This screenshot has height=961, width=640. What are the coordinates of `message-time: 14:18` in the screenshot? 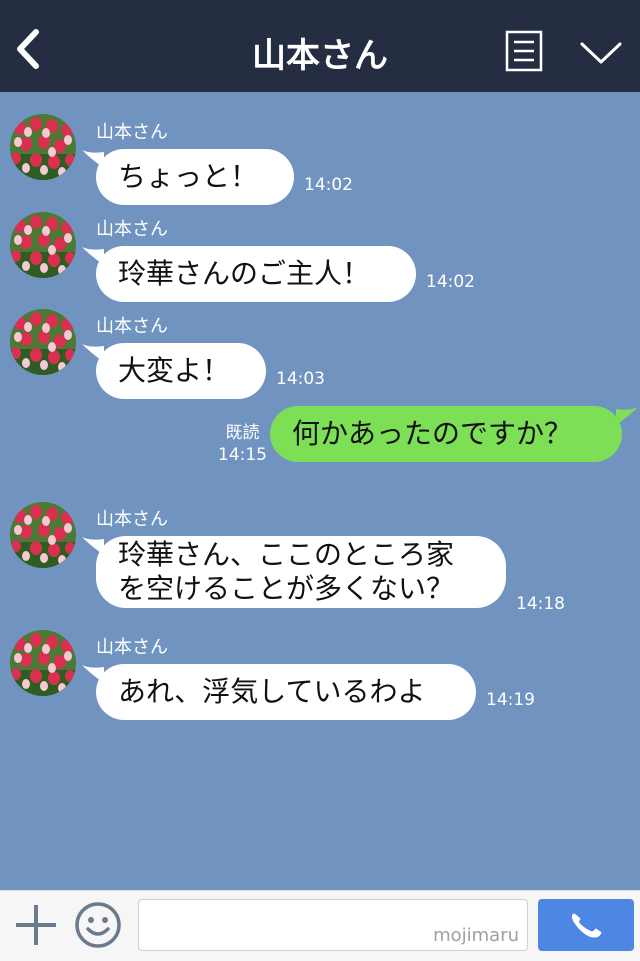 It's located at (540, 604).